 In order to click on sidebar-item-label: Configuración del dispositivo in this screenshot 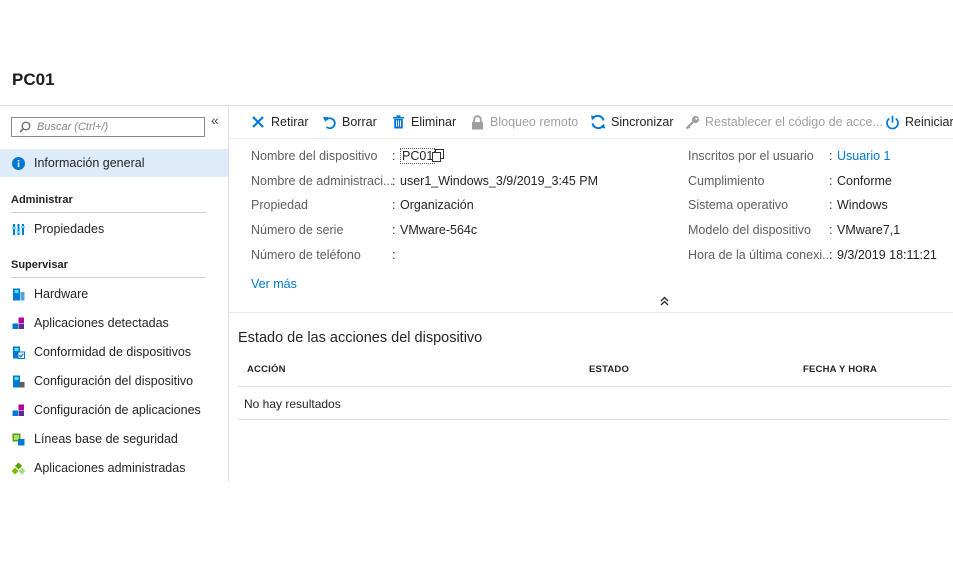, I will do `click(114, 381)`.